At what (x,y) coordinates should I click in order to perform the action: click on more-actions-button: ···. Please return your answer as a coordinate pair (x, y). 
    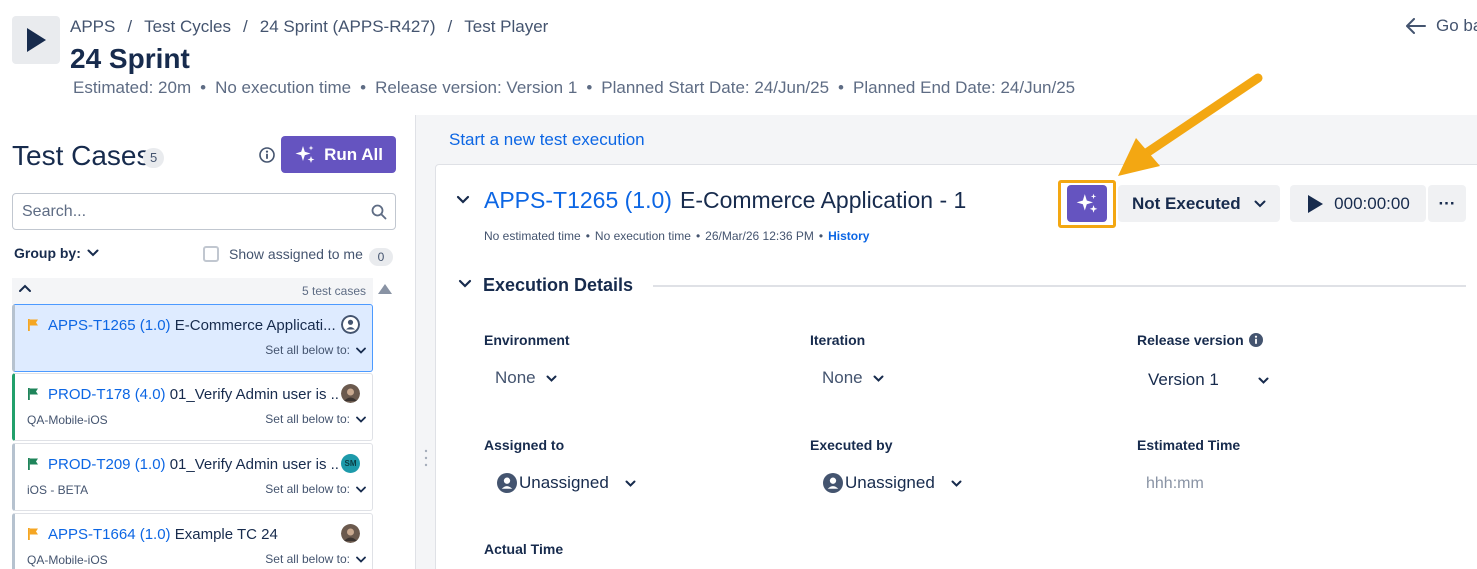
    Looking at the image, I should click on (1447, 203).